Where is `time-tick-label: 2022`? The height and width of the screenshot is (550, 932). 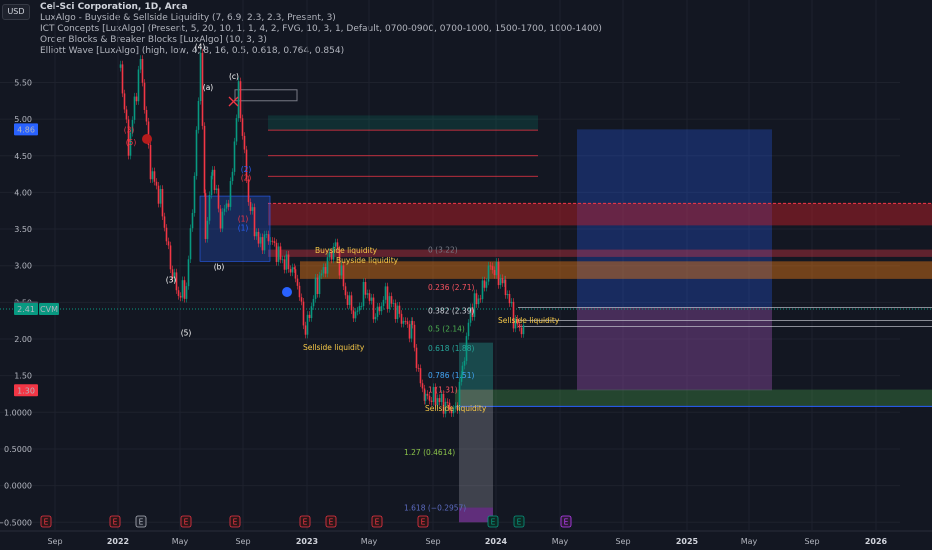
time-tick-label: 2022 is located at coordinates (118, 541).